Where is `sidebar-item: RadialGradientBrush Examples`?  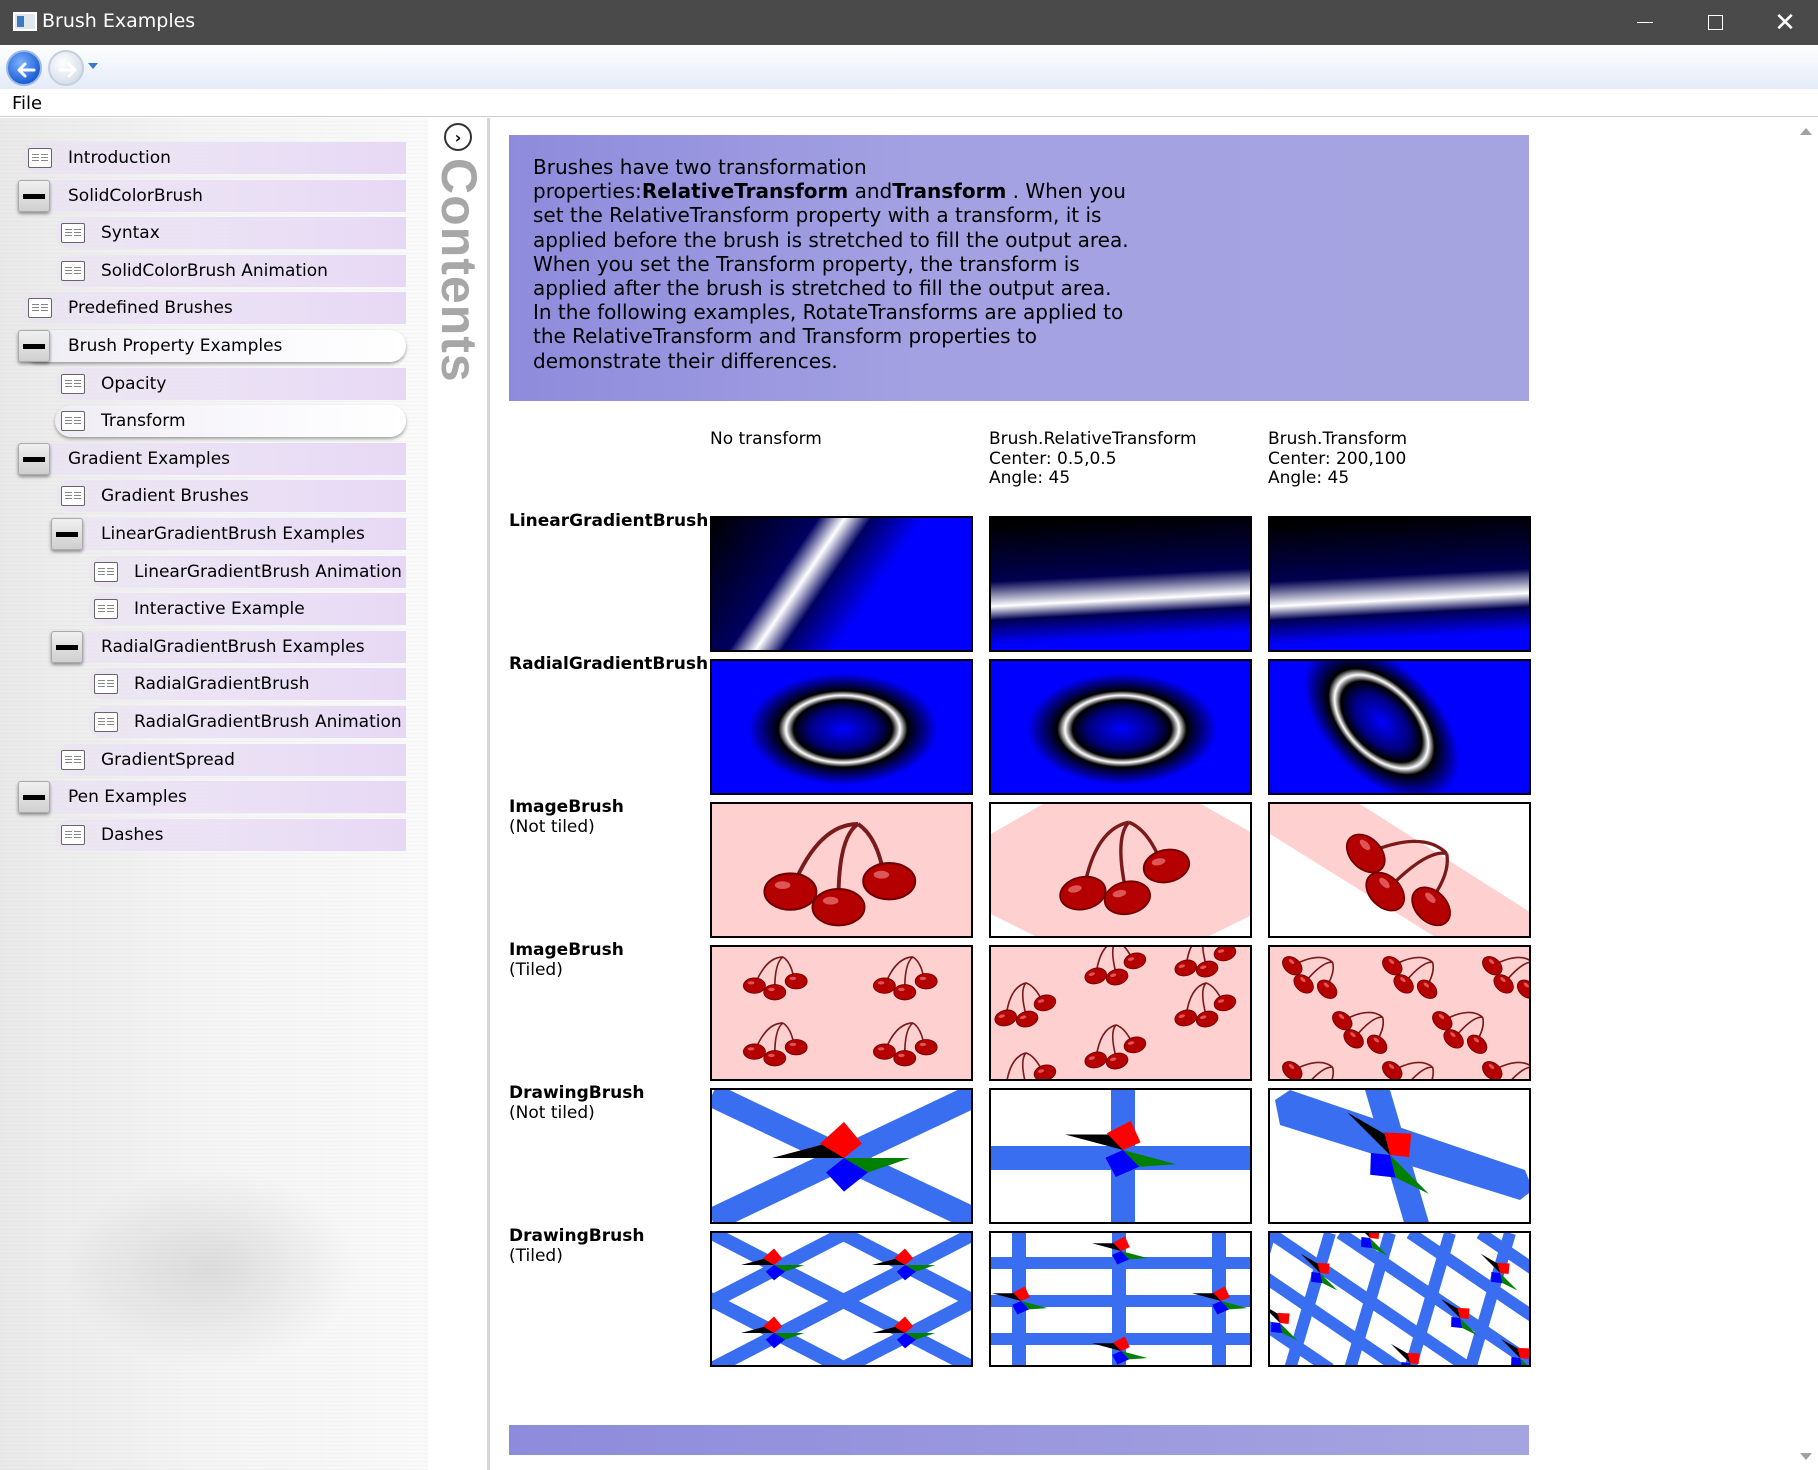
sidebar-item: RadialGradientBrush Examples is located at coordinates (228, 646).